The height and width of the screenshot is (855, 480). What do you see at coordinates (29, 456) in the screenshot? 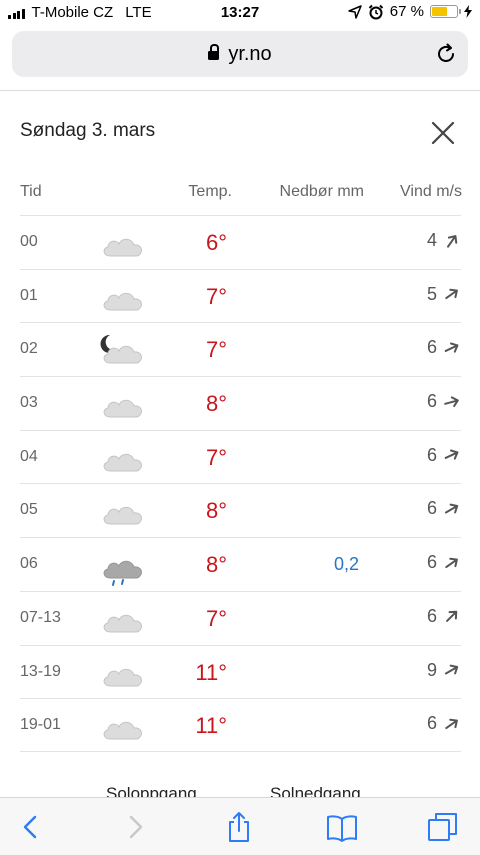
I see `row-time: 04` at bounding box center [29, 456].